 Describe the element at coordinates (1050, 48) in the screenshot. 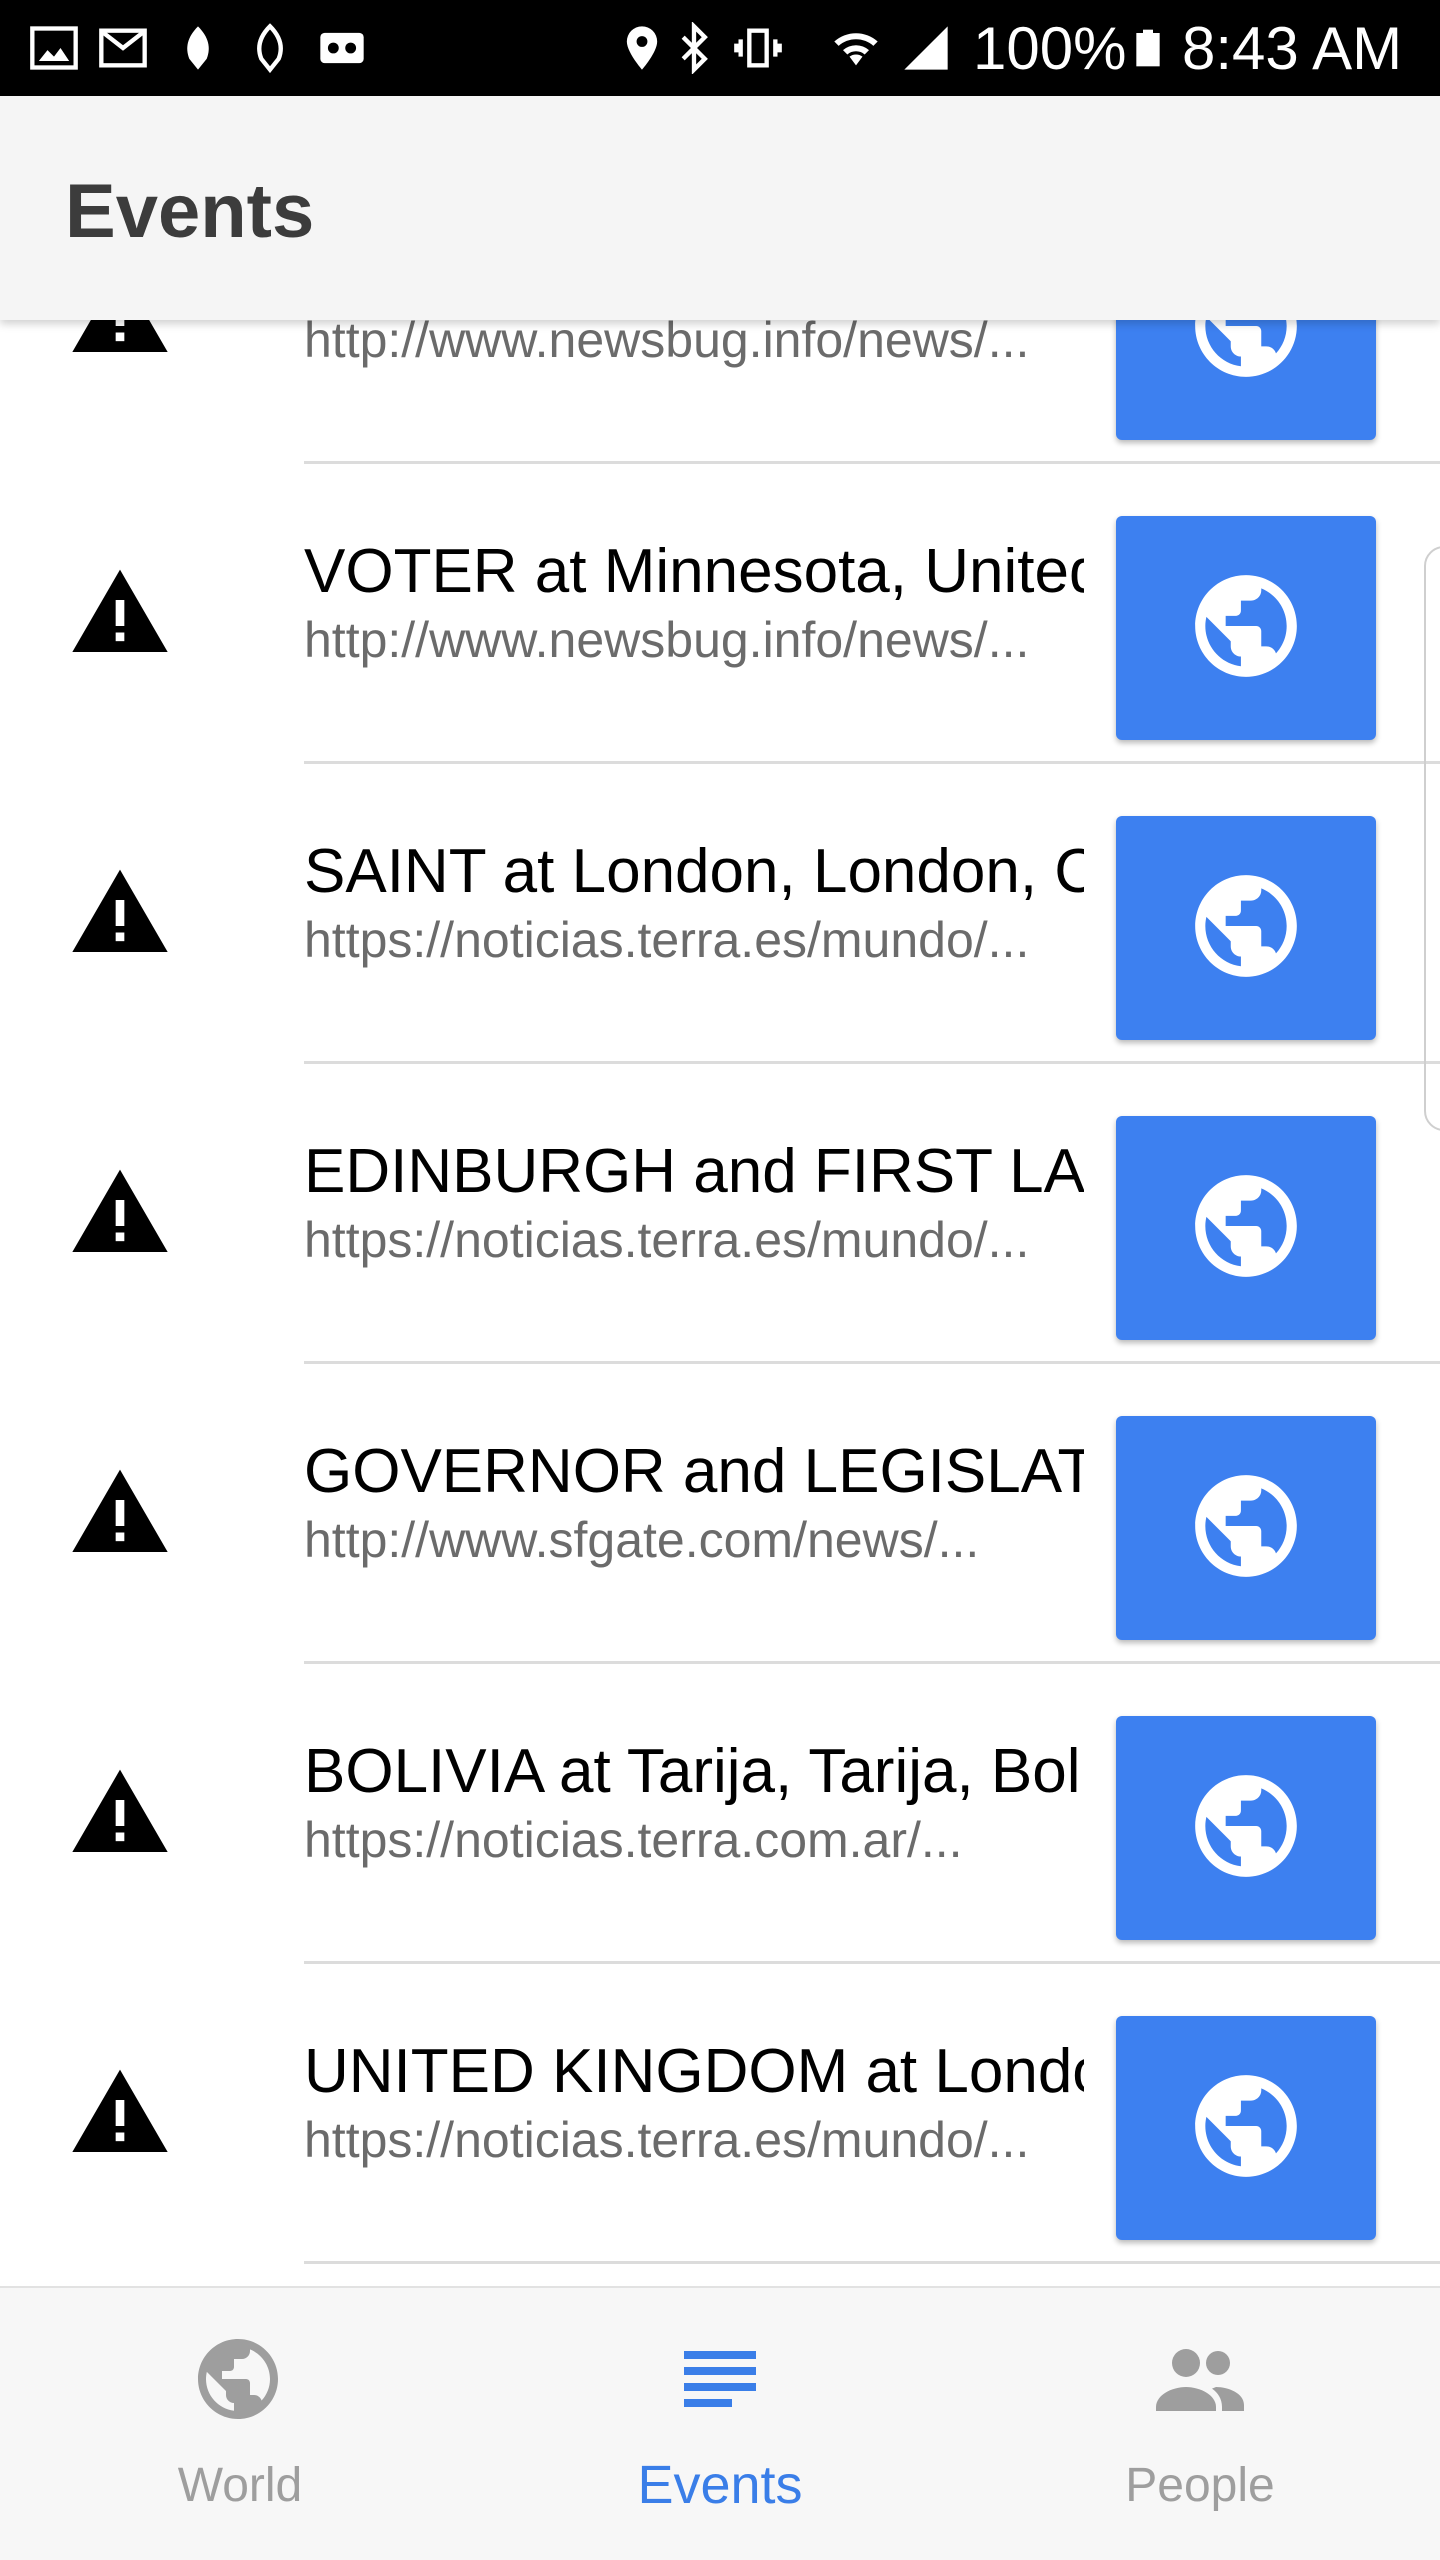

I see `battery-percent: 100%` at that location.